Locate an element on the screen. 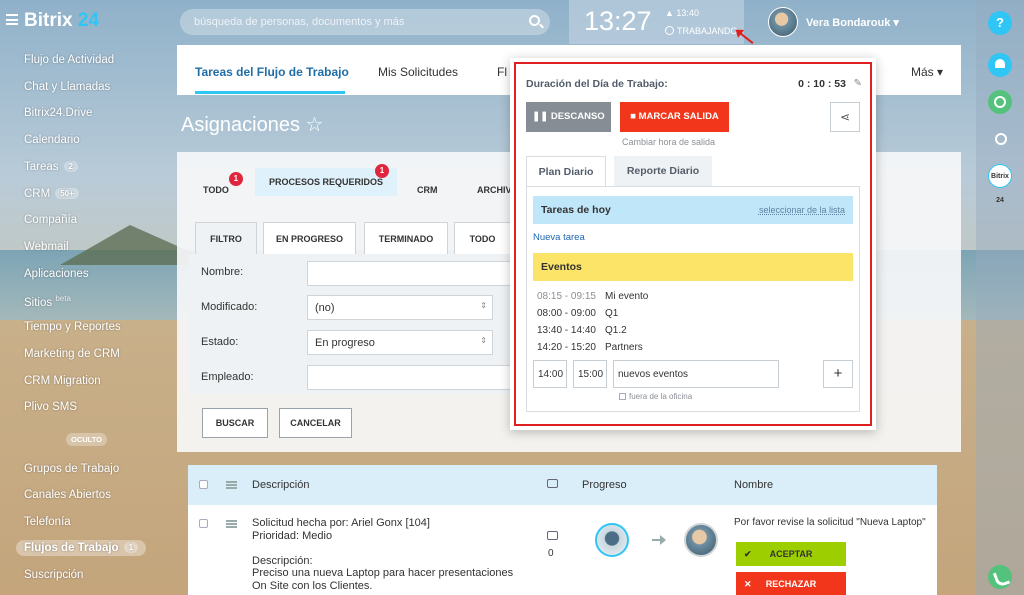 This screenshot has width=1024, height=595. tab-daily-plan: Plan Diario is located at coordinates (566, 171).